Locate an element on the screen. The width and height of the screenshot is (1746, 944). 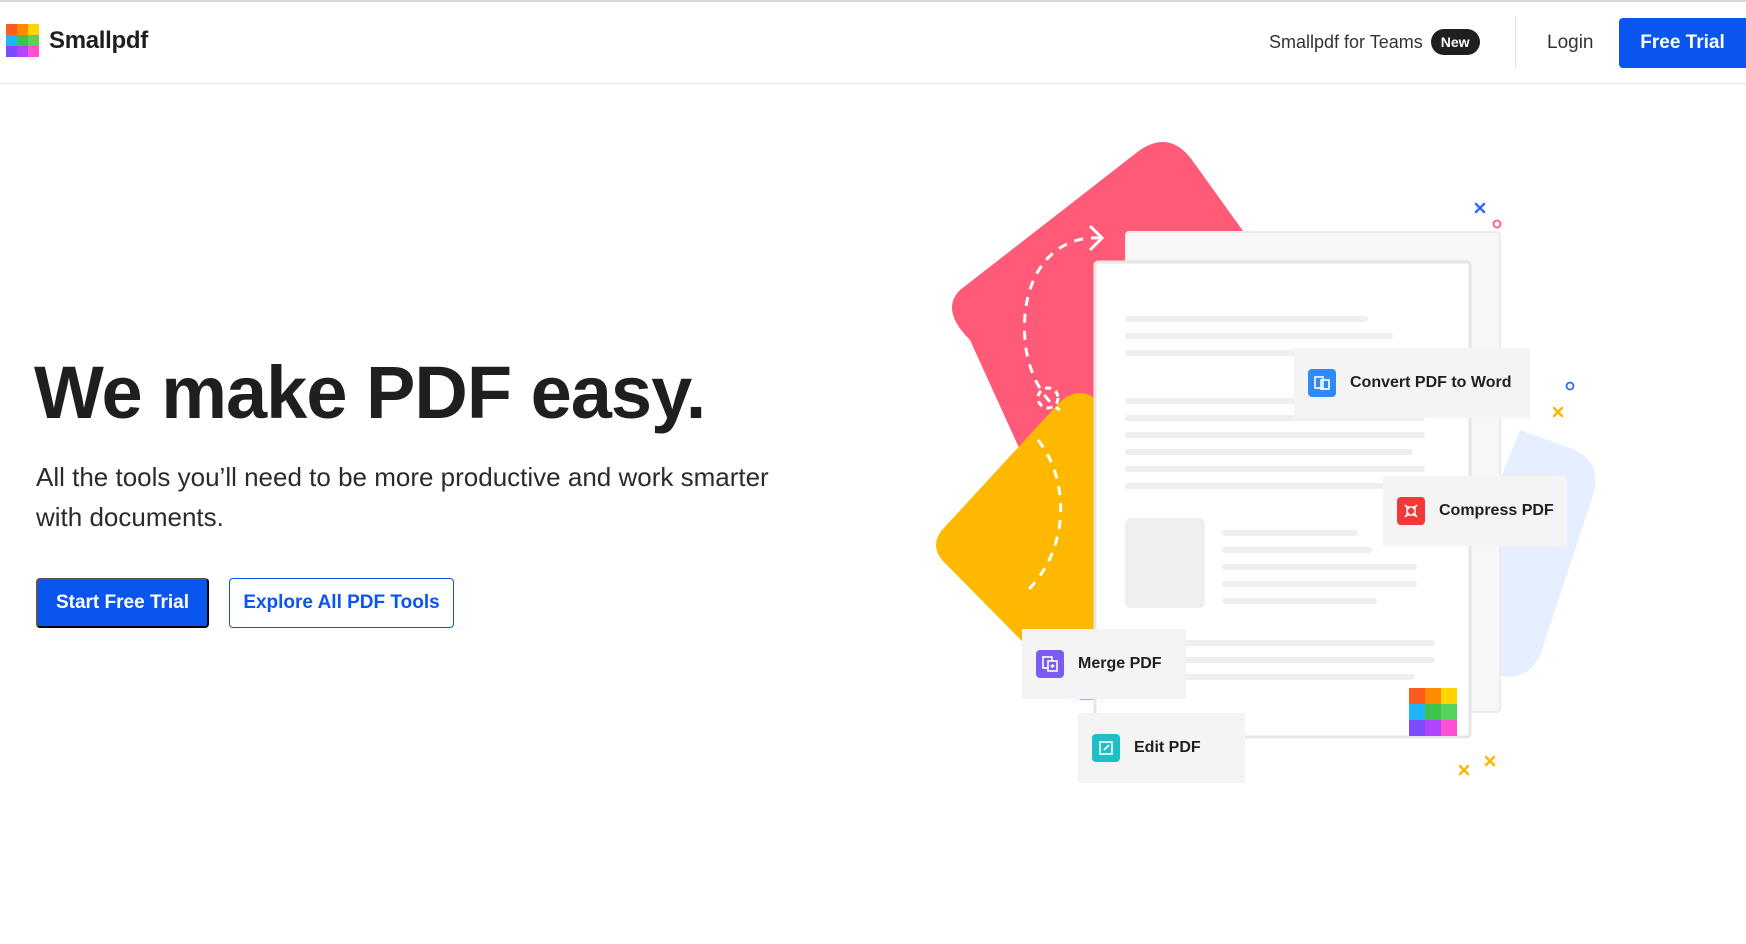
merge-icon is located at coordinates (1050, 664).